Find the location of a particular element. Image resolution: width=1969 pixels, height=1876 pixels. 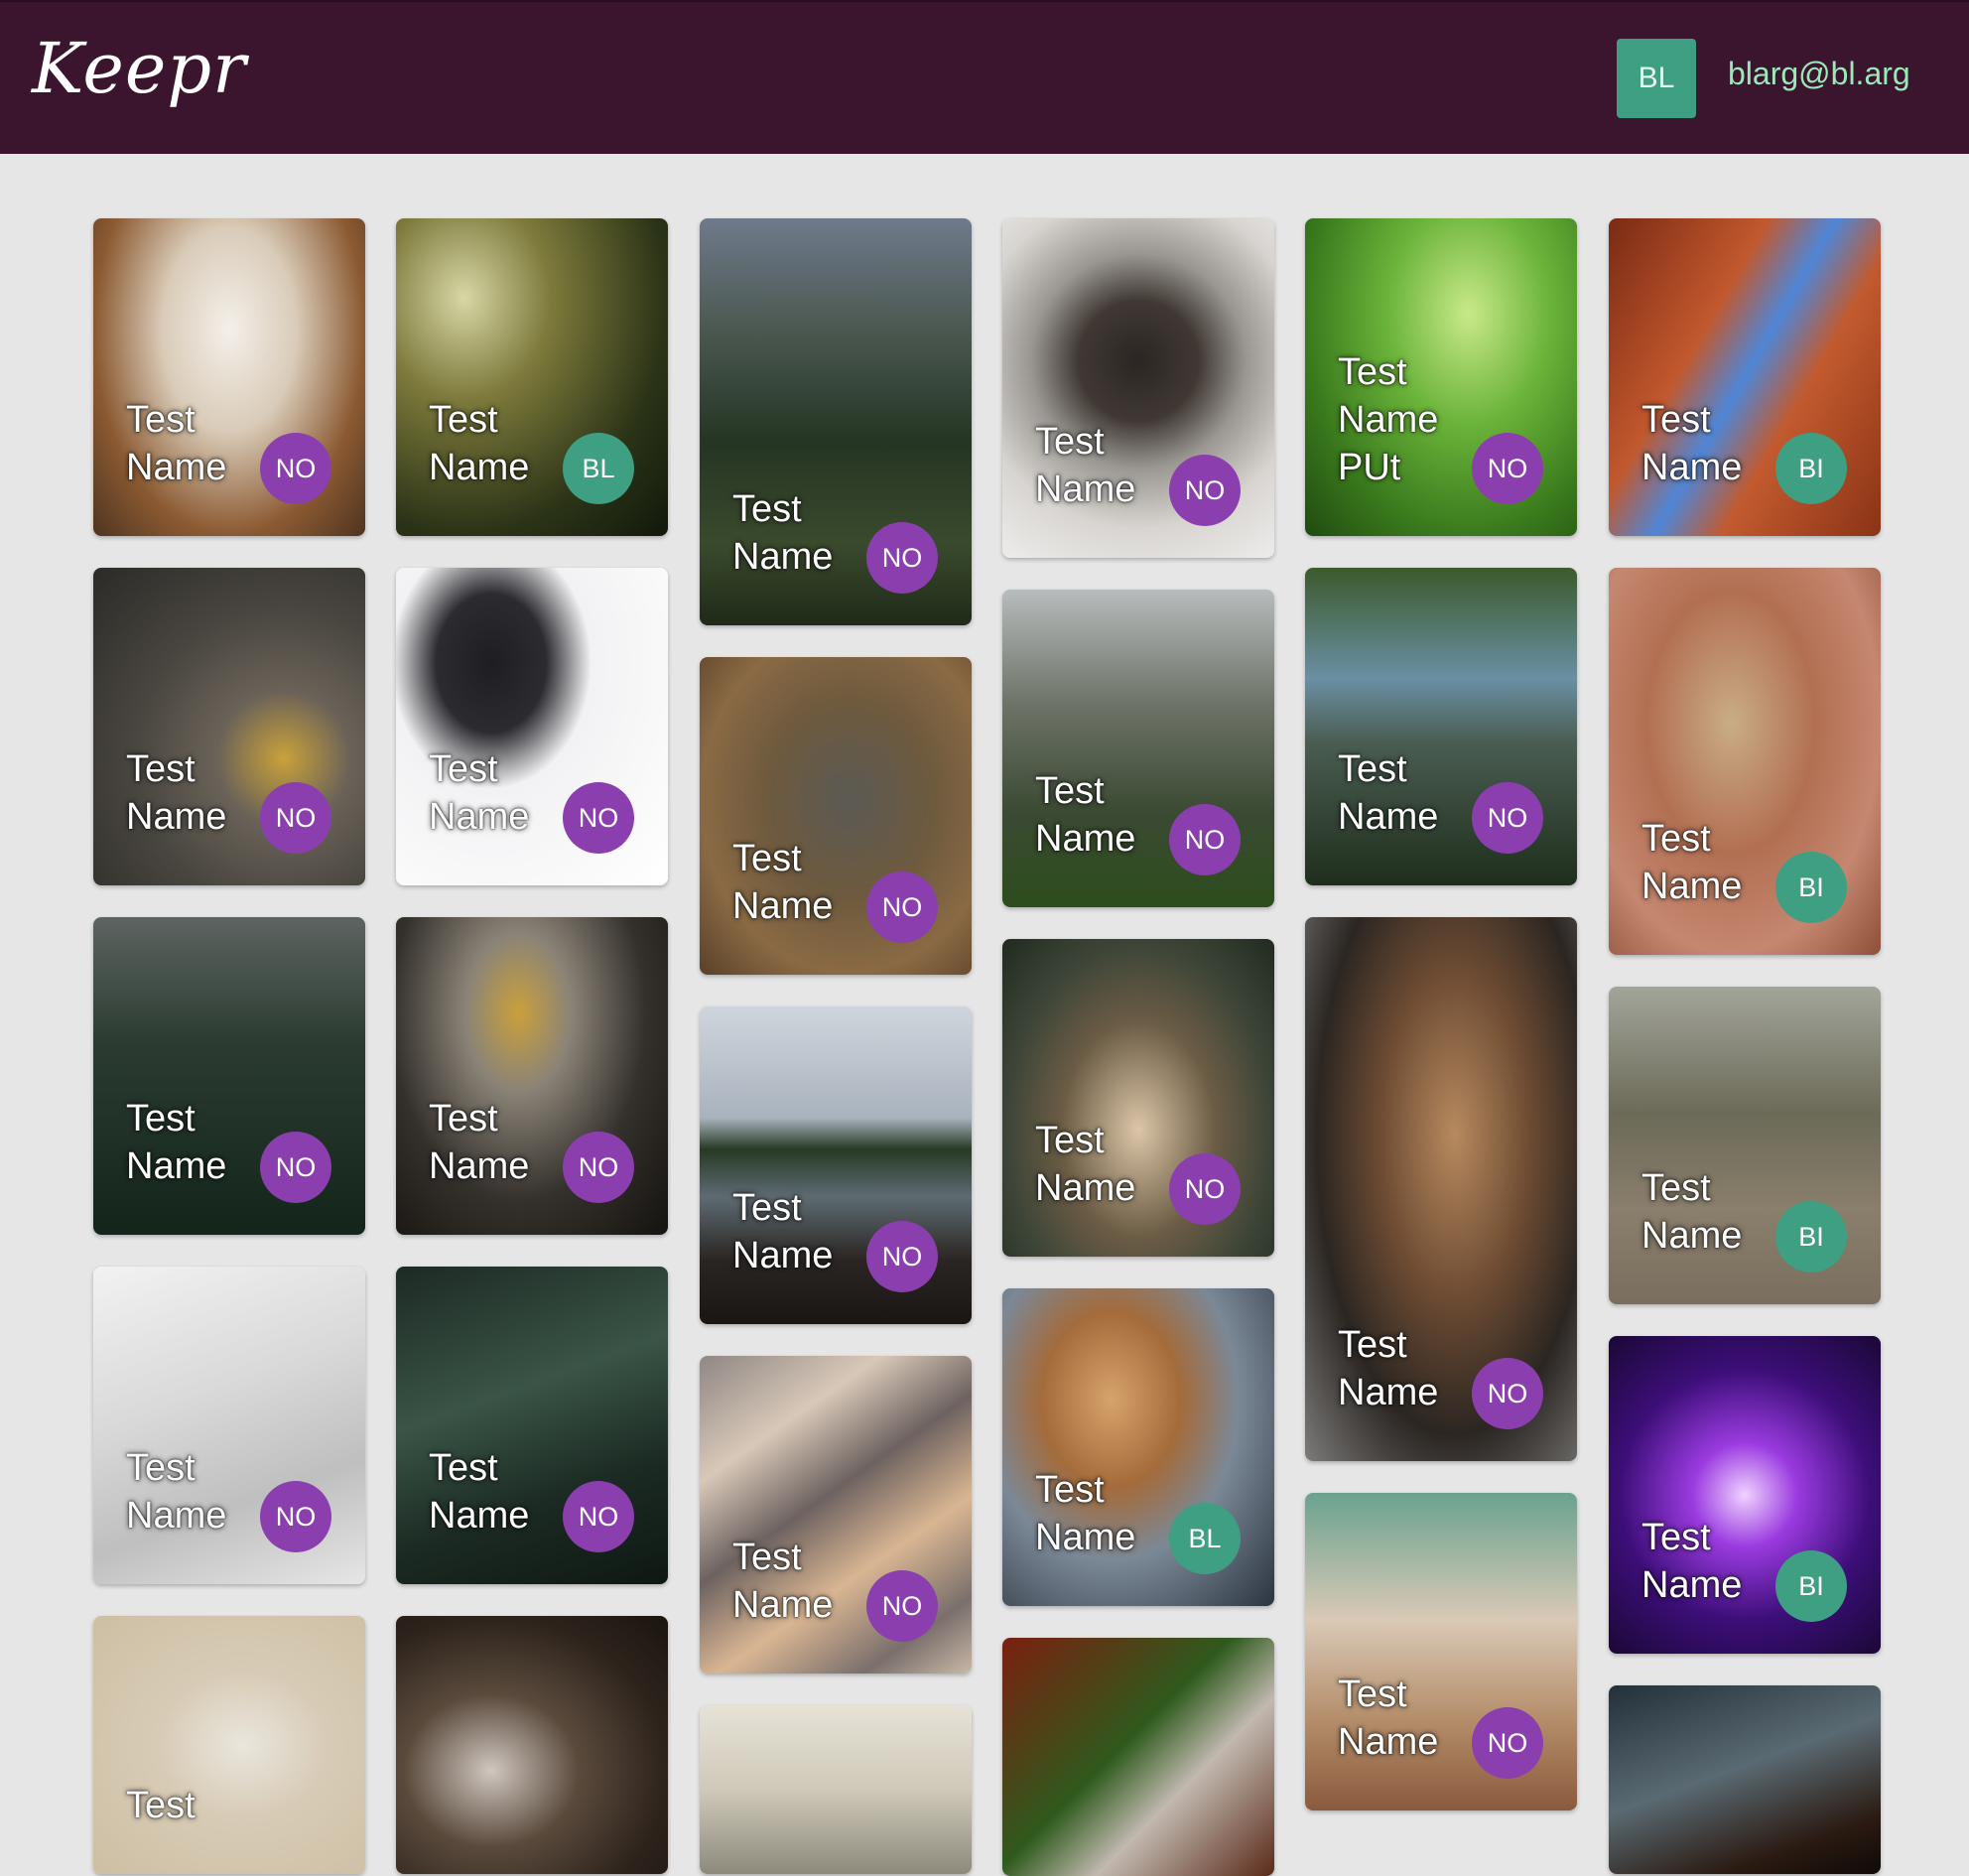

keep-card: Test Name PUt NO is located at coordinates (1441, 377).